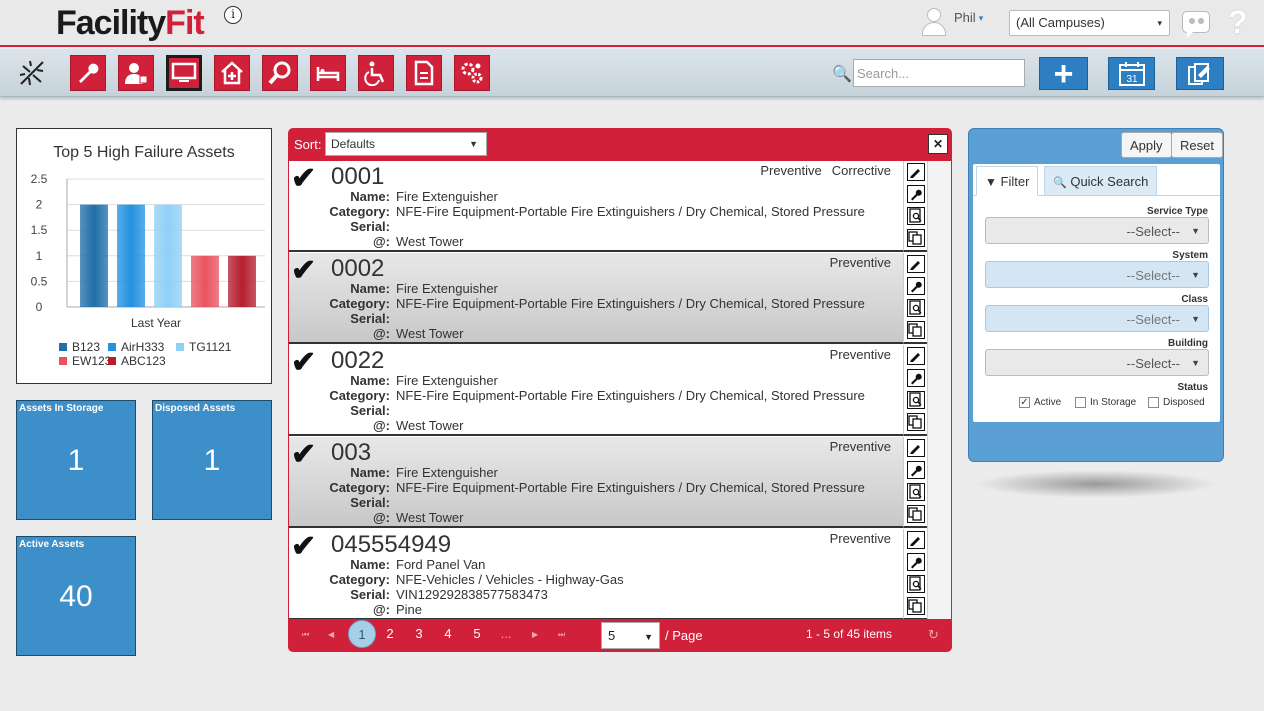 The image size is (1264, 711). Describe the element at coordinates (1131, 73) in the screenshot. I see `calendar-button: 31` at that location.